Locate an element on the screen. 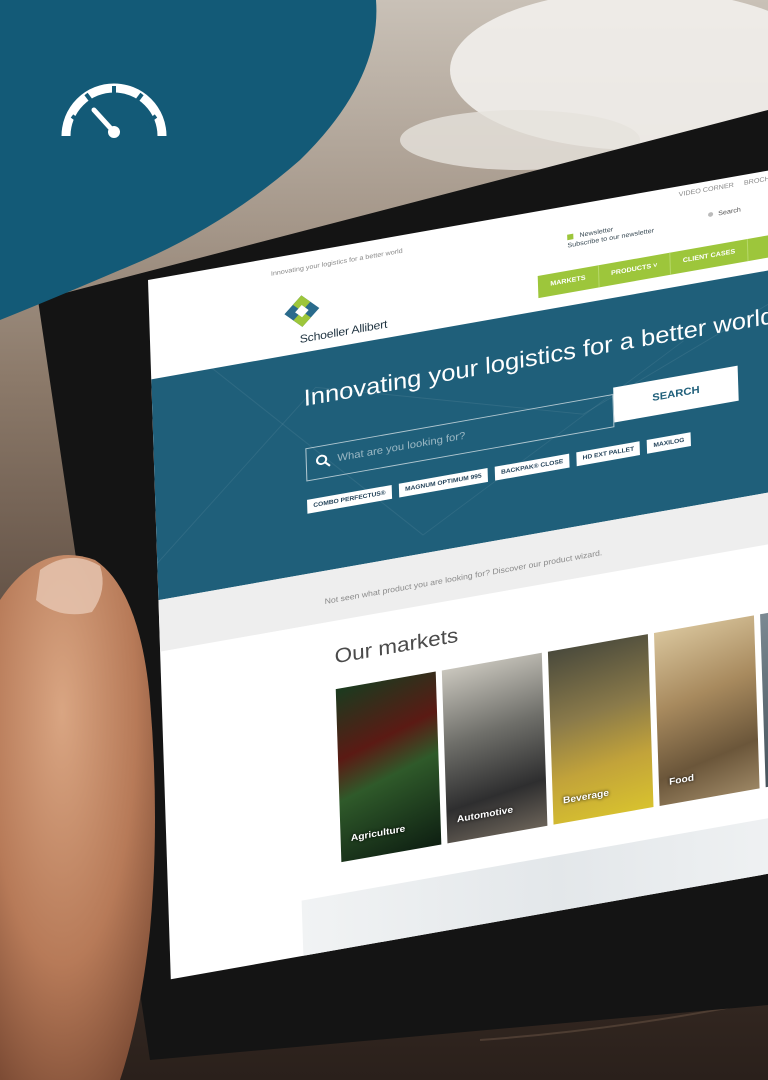  header-badge is located at coordinates (188, 160).